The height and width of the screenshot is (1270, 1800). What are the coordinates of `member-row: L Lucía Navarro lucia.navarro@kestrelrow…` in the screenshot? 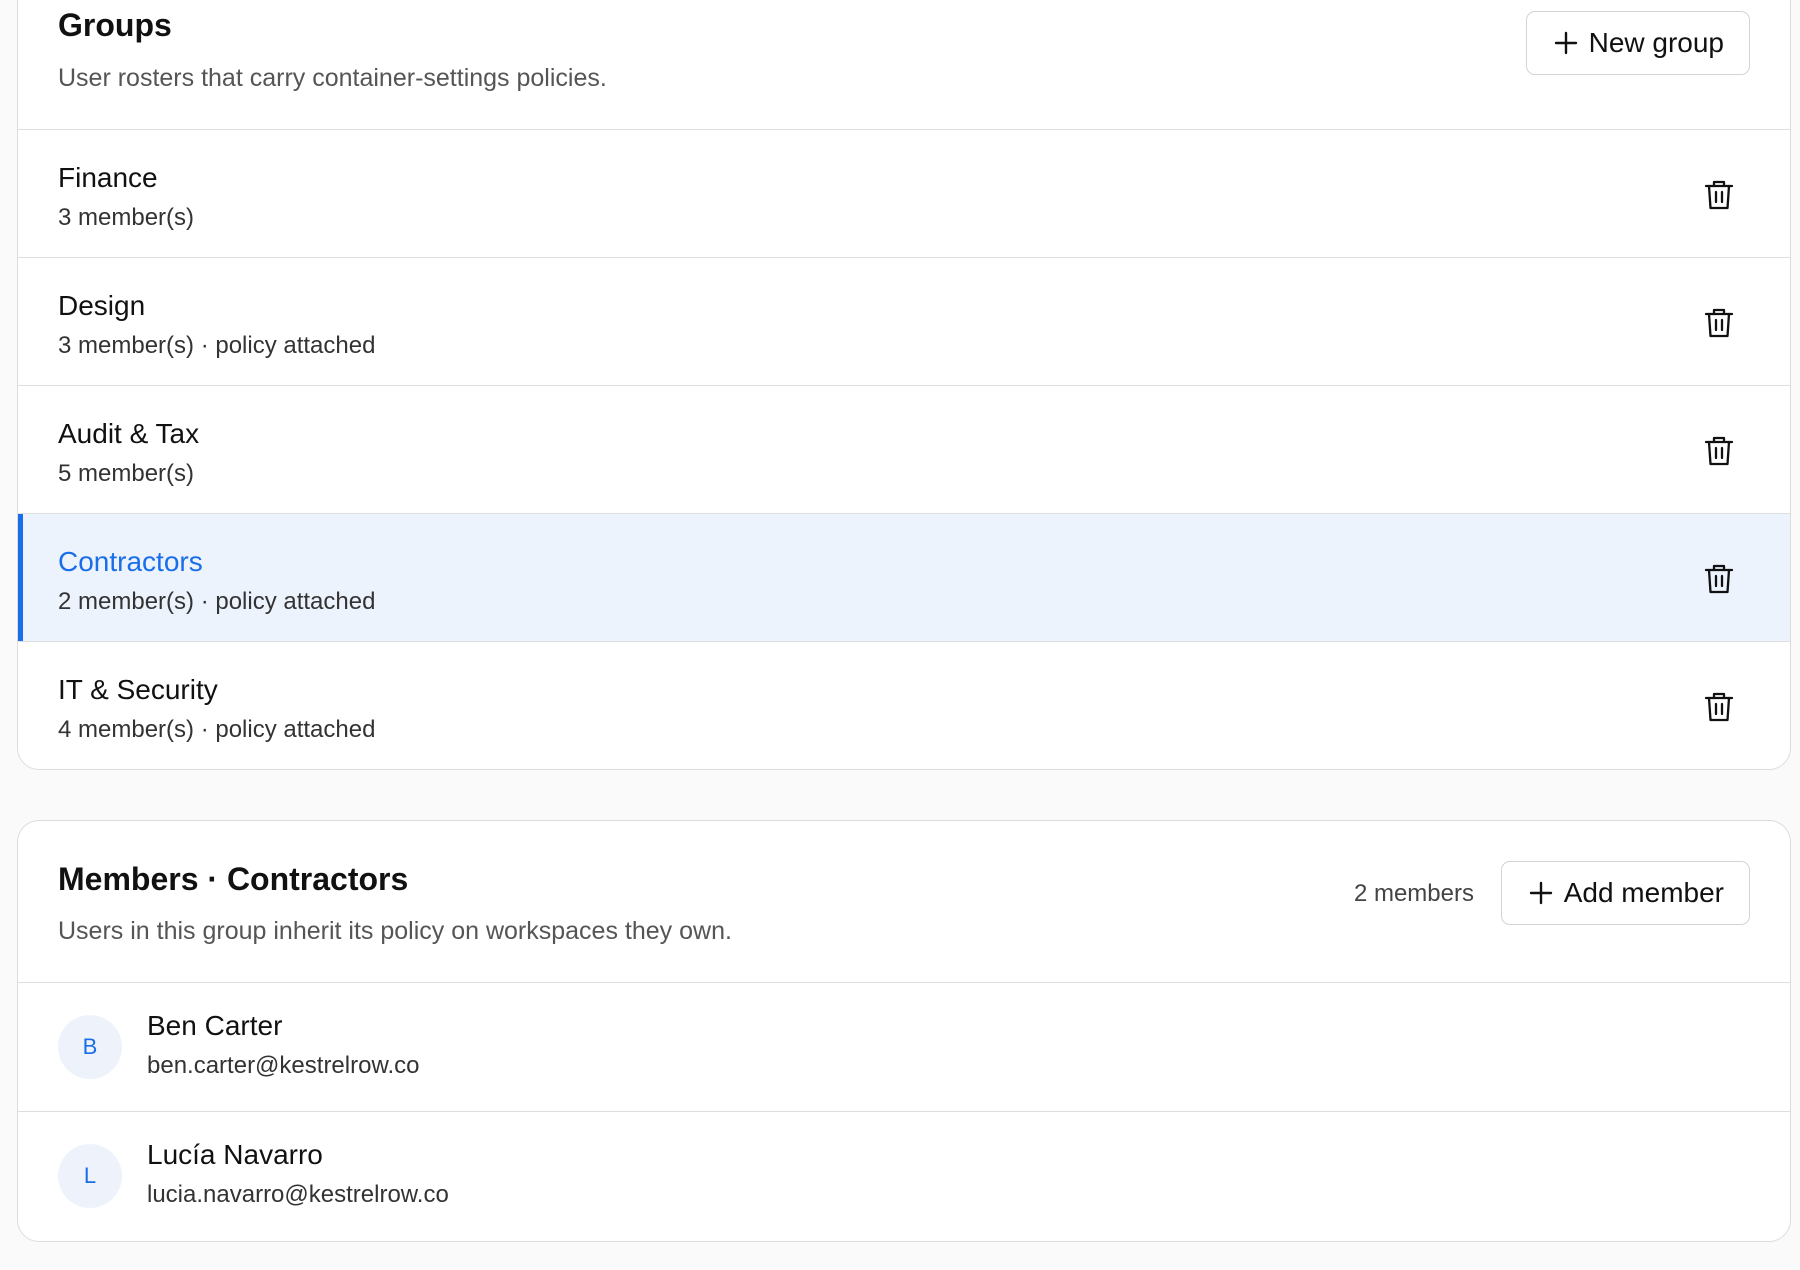 It's located at (904, 1176).